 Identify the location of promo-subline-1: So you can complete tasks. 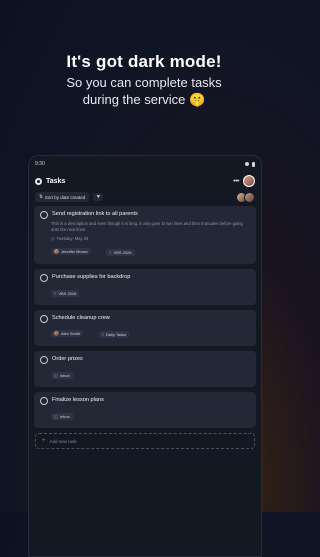
(144, 82).